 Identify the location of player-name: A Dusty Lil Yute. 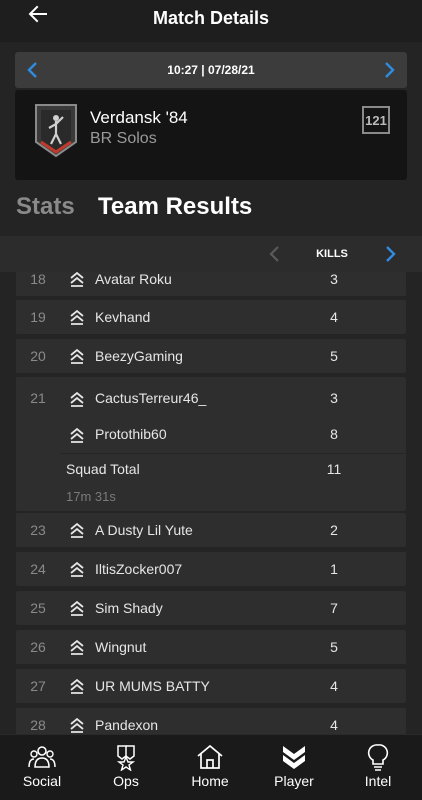
(144, 530).